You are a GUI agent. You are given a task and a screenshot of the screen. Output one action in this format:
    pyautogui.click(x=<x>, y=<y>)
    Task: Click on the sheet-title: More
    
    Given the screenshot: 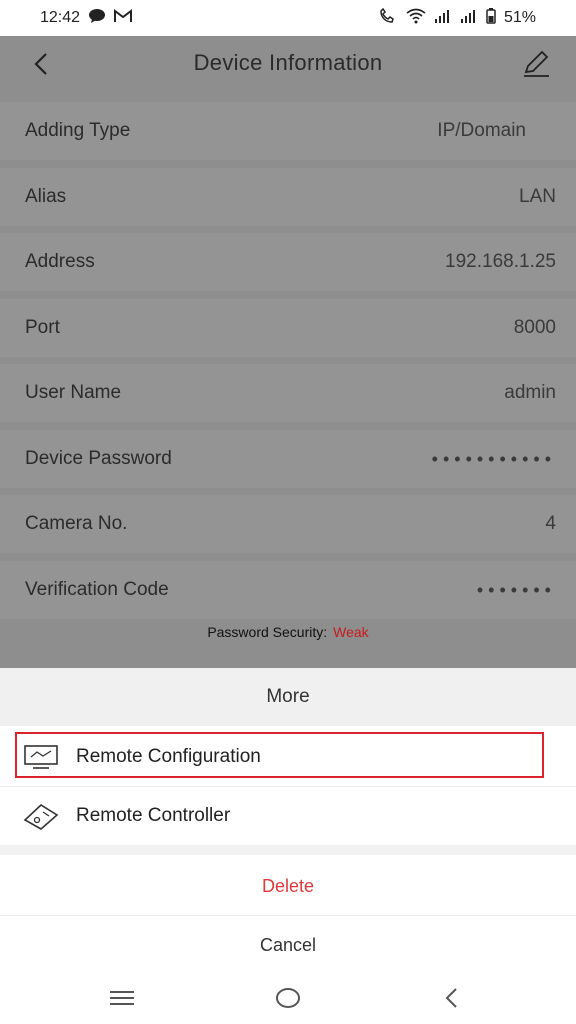 What is the action you would take?
    pyautogui.click(x=288, y=697)
    